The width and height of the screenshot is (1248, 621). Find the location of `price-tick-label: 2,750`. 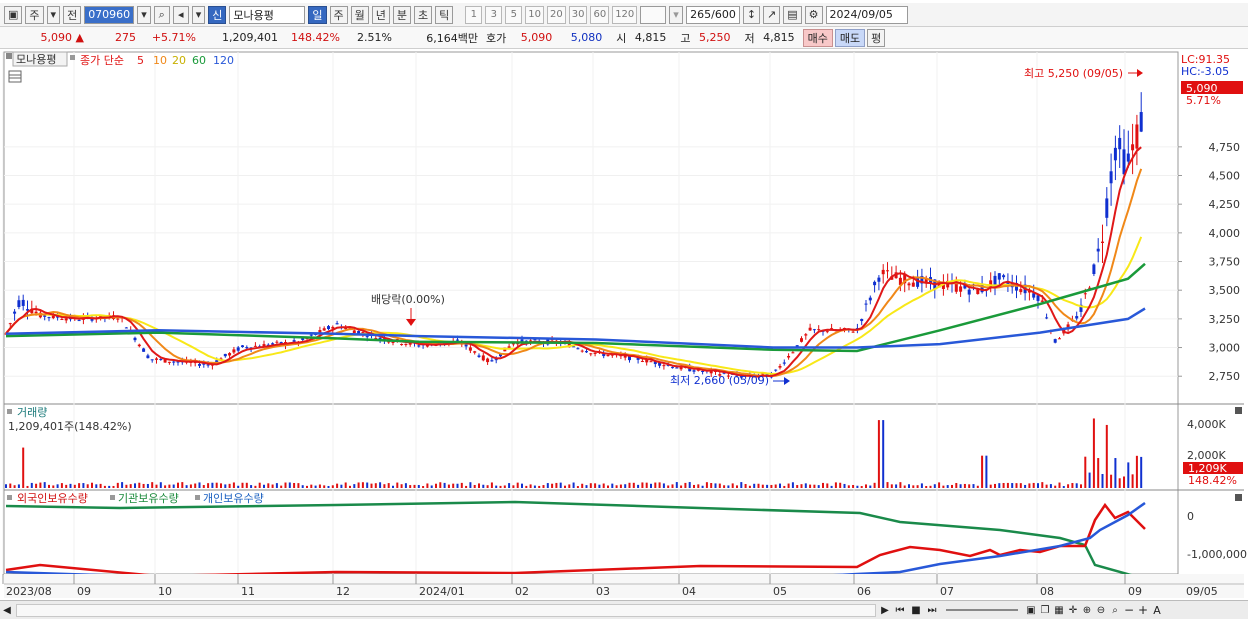

price-tick-label: 2,750 is located at coordinates (1225, 376).